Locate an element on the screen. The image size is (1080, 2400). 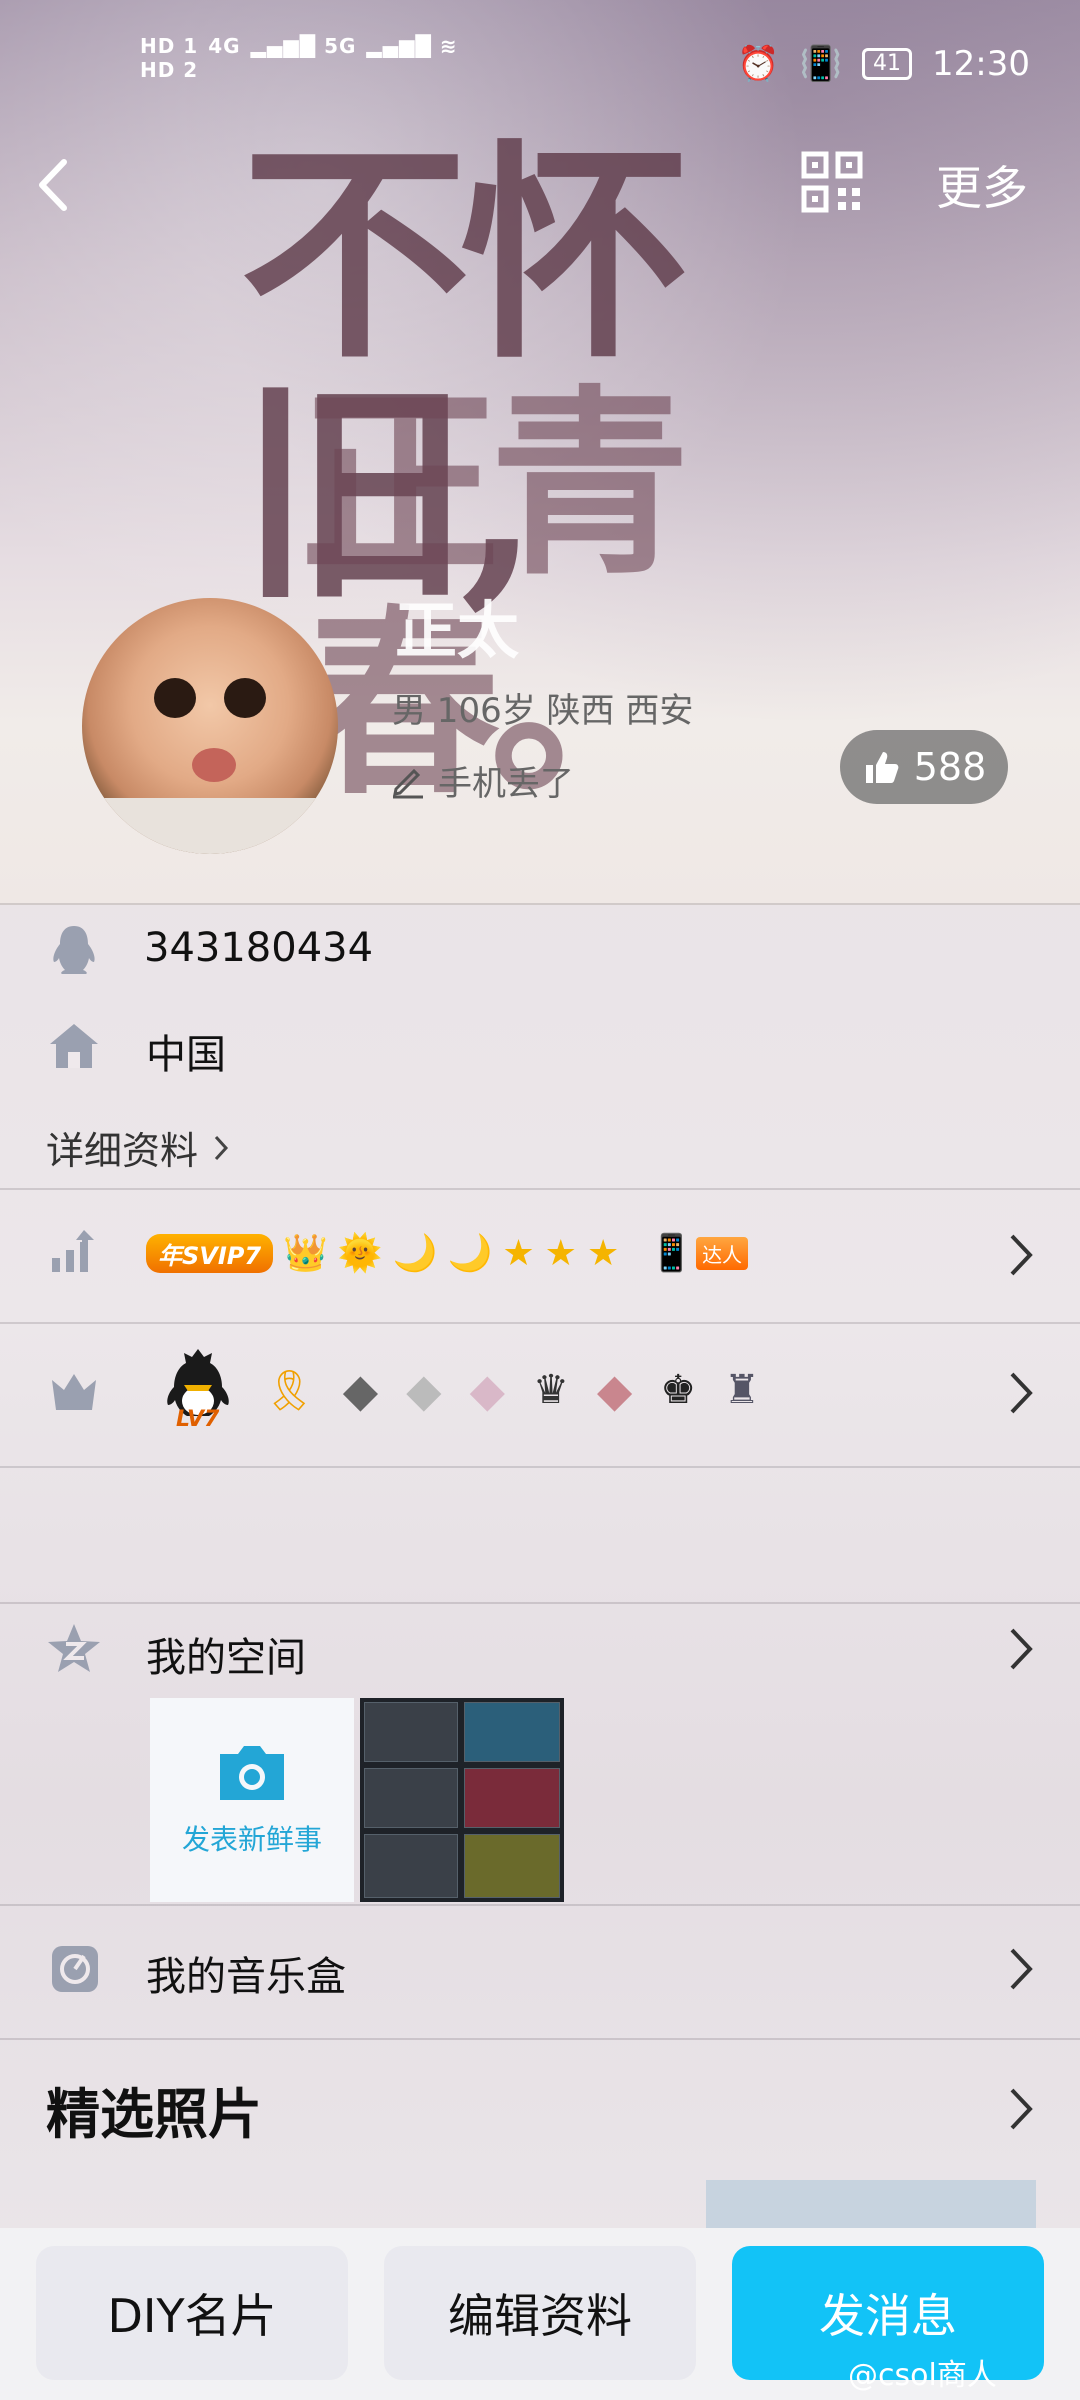
level-chart-icon is located at coordinates (73, 1251).